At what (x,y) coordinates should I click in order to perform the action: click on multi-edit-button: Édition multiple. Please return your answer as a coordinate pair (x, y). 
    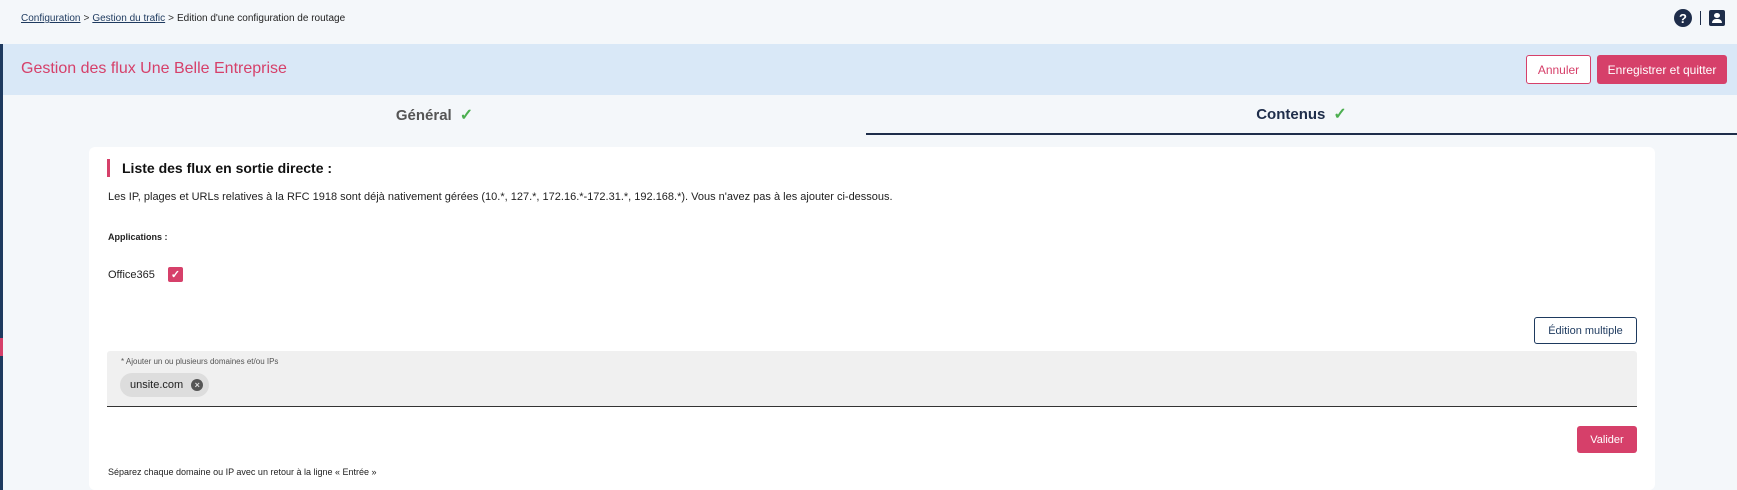
    Looking at the image, I should click on (1585, 330).